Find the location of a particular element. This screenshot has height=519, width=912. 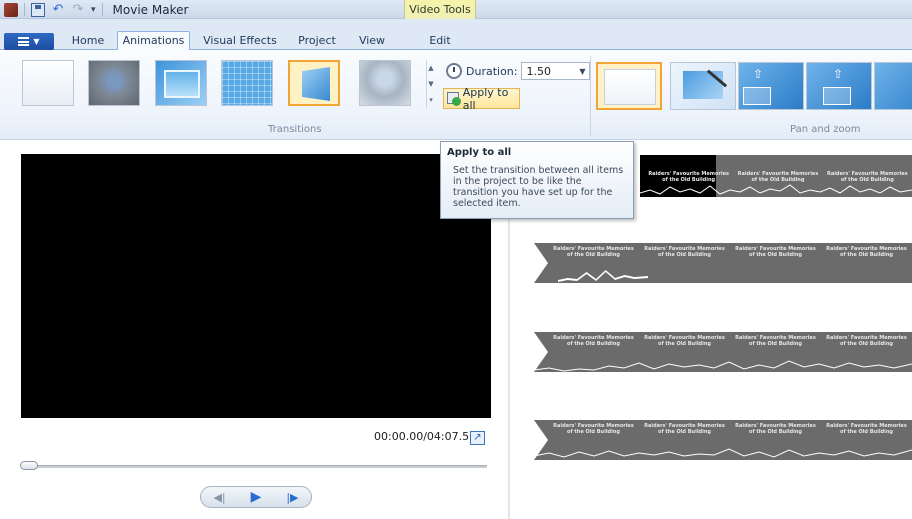

tab-project: Project is located at coordinates (317, 41).